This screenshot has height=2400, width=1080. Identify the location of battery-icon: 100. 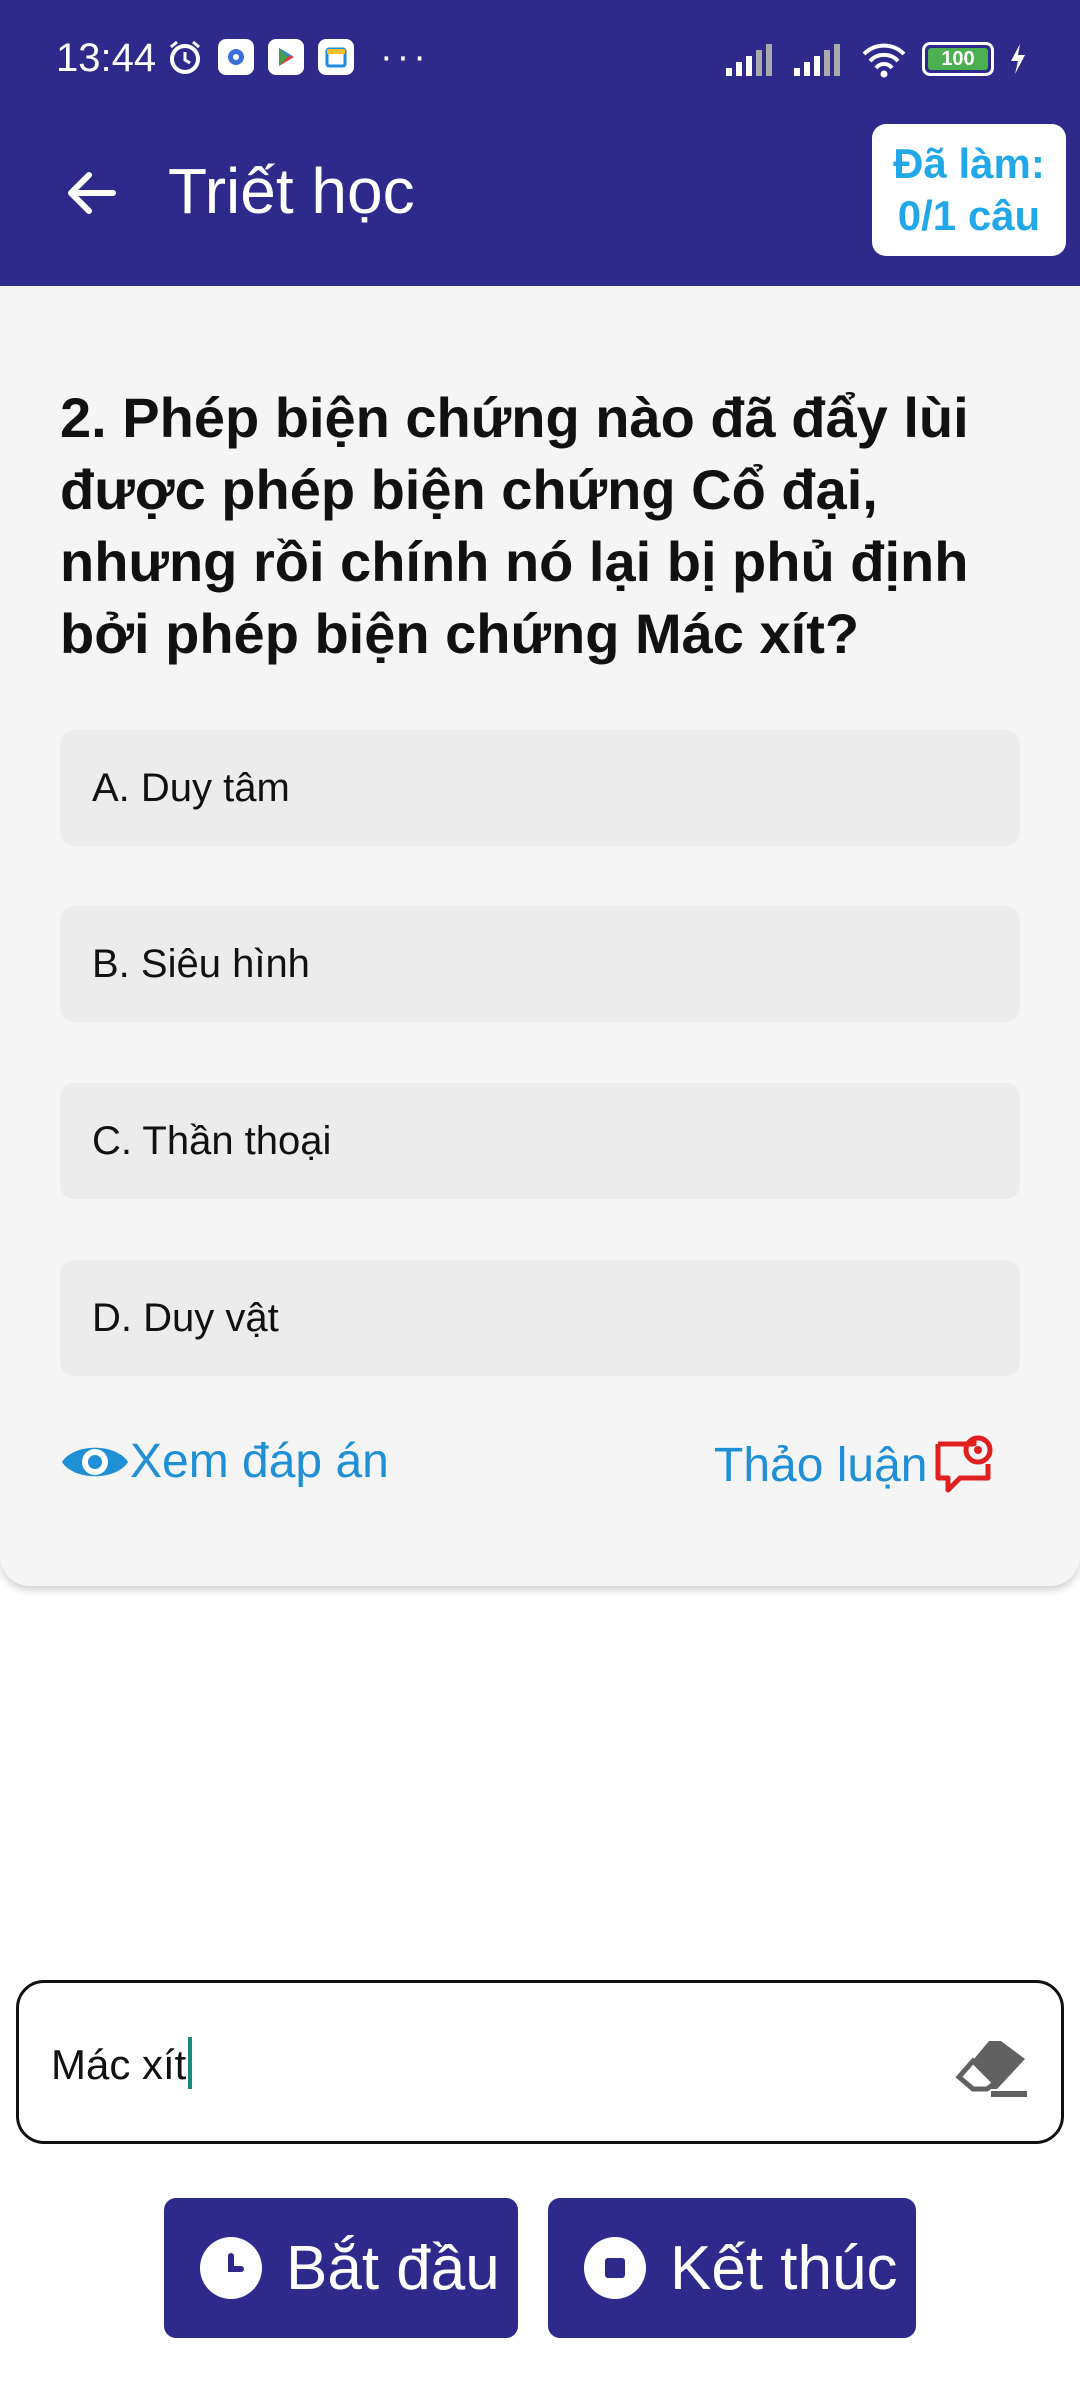
(958, 59).